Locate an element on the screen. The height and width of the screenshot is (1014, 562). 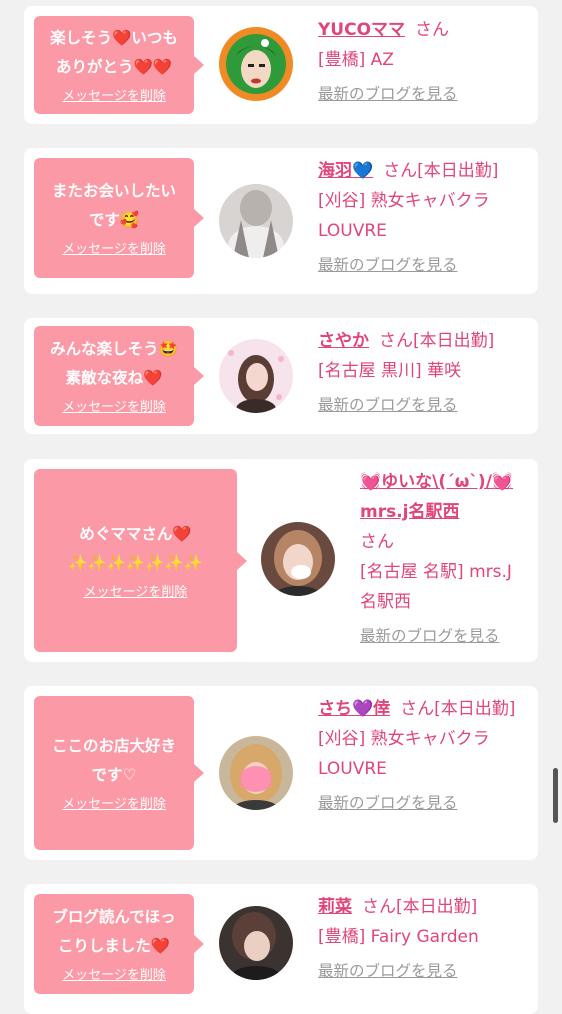
shop-label: [名古屋 黒川] 華咲 is located at coordinates (390, 371).